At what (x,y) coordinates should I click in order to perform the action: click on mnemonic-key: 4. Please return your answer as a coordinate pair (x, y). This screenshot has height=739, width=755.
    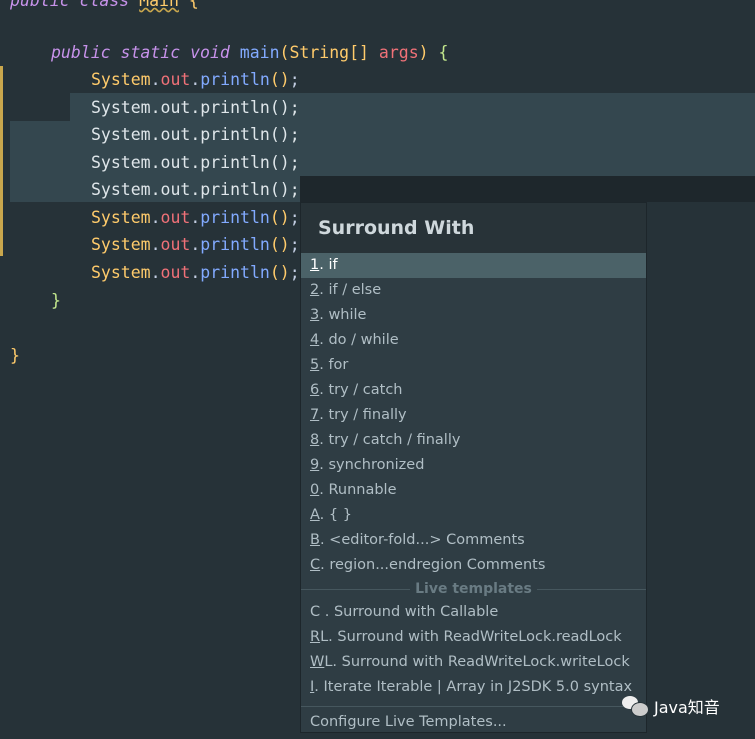
    Looking at the image, I should click on (315, 340).